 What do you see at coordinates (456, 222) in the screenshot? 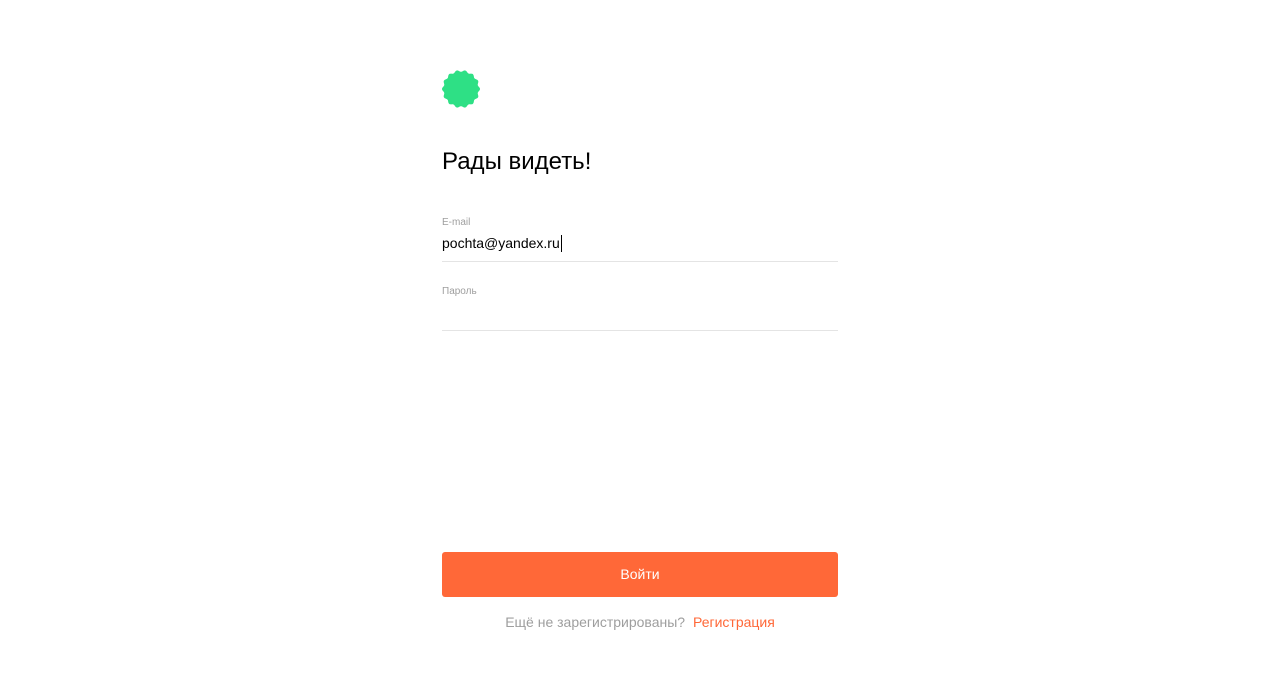
I see `email-label: E-mail` at bounding box center [456, 222].